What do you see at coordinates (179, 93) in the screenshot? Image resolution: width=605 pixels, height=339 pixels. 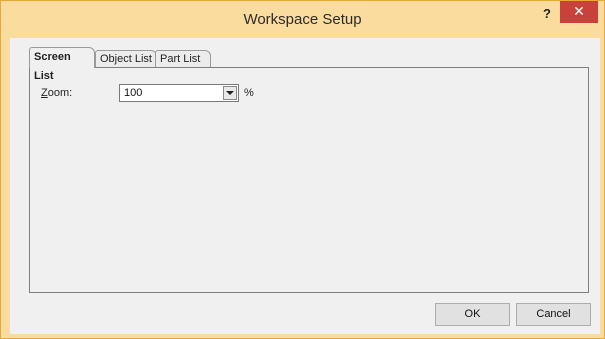 I see `zoom-combobox: 100` at bounding box center [179, 93].